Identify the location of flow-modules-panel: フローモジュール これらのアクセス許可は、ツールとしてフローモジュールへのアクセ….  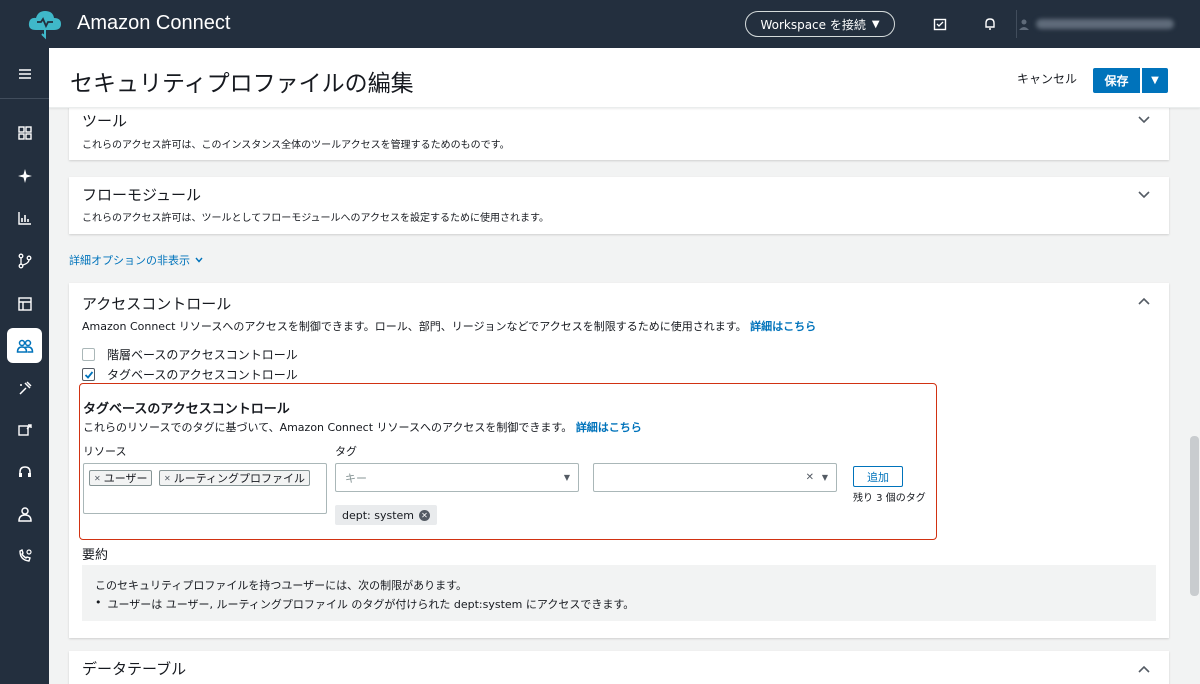
(619, 205).